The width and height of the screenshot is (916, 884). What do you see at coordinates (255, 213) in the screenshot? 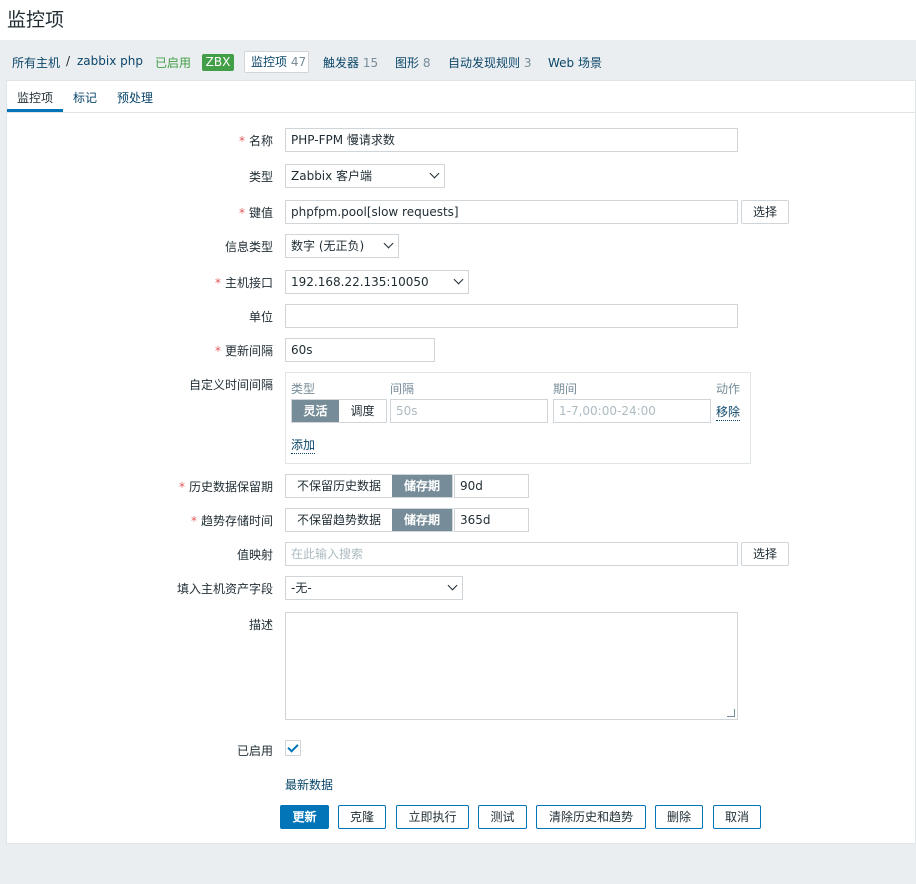
I see `key-label: * 键值` at bounding box center [255, 213].